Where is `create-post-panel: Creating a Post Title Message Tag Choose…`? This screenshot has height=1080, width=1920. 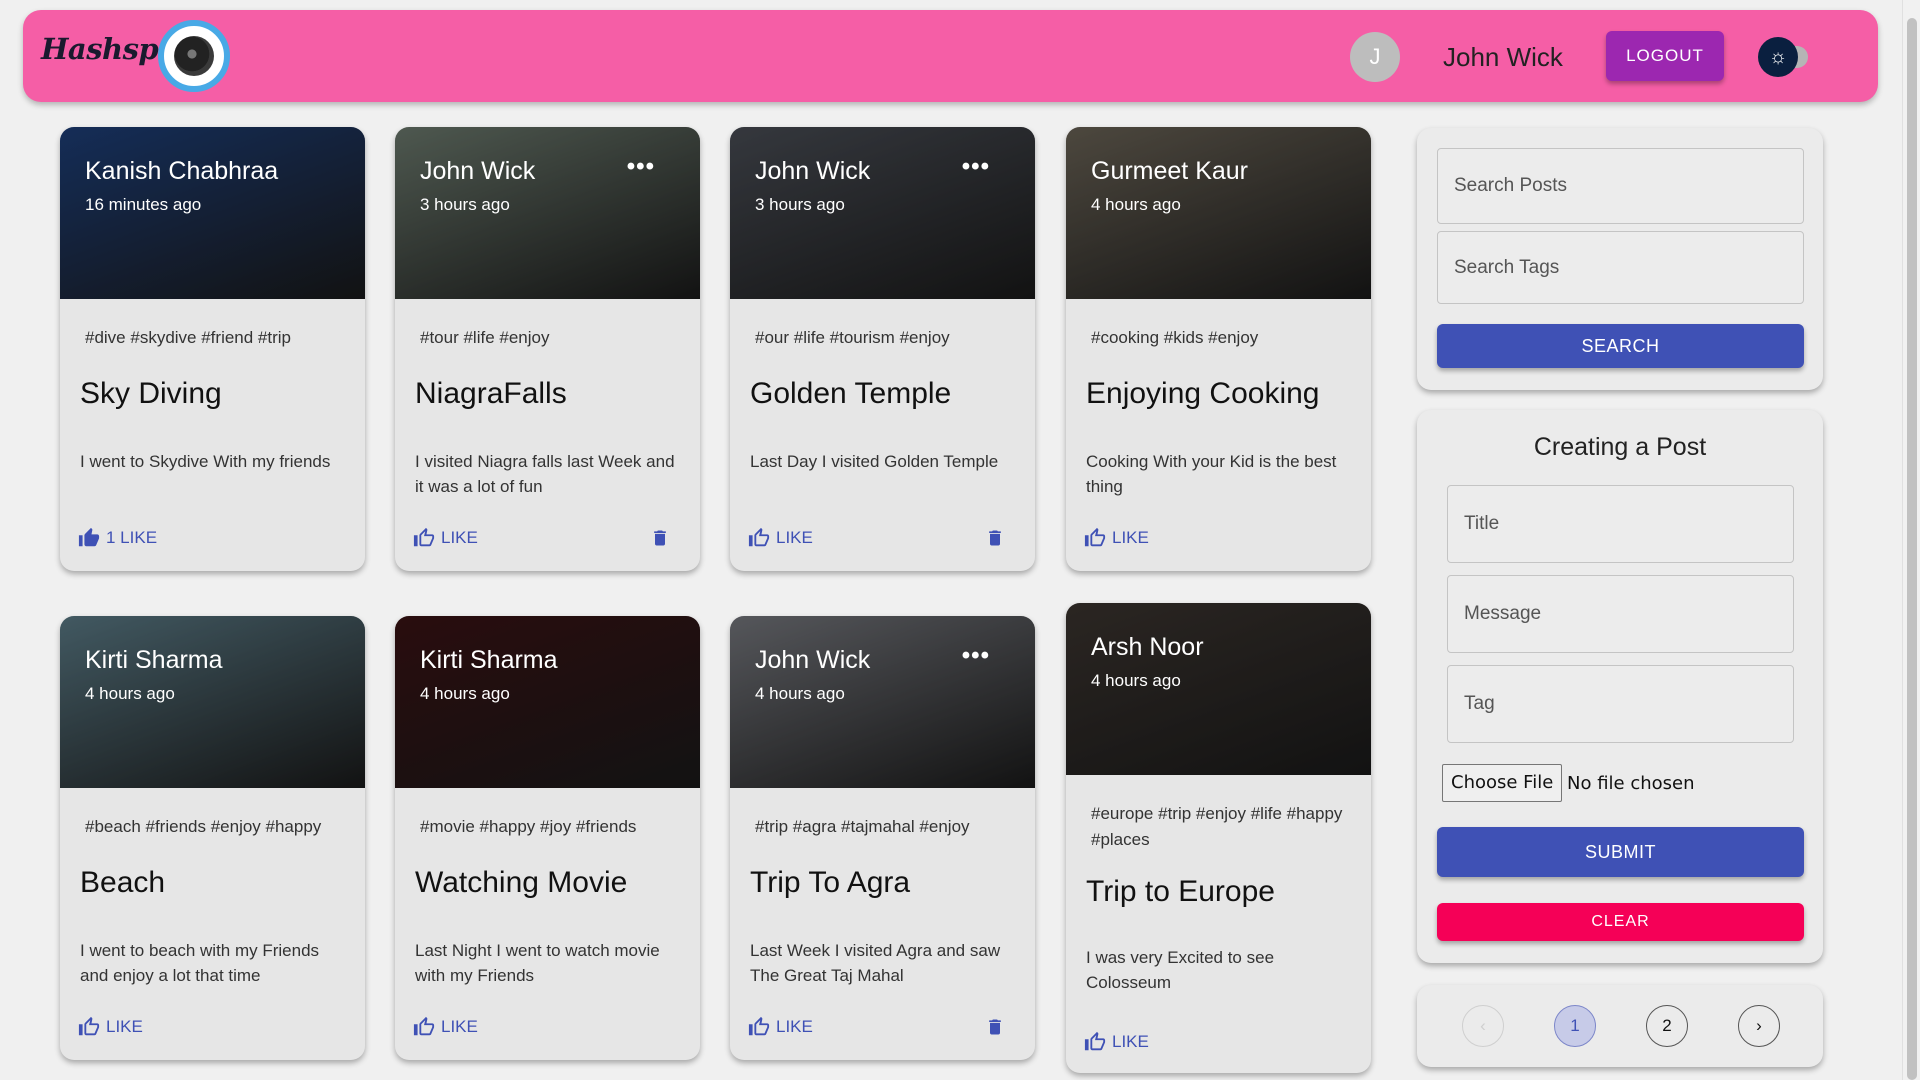
create-post-panel: Creating a Post Title Message Tag Choose… is located at coordinates (1620, 686).